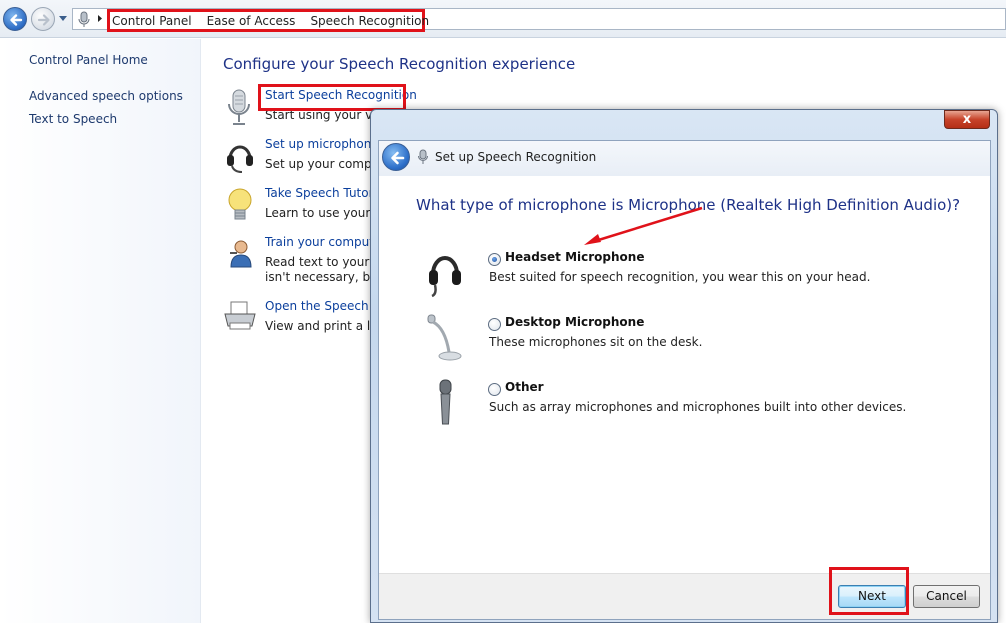 The height and width of the screenshot is (623, 1006). What do you see at coordinates (152, 21) in the screenshot?
I see `breadcrumb-control-panel: Control Panel` at bounding box center [152, 21].